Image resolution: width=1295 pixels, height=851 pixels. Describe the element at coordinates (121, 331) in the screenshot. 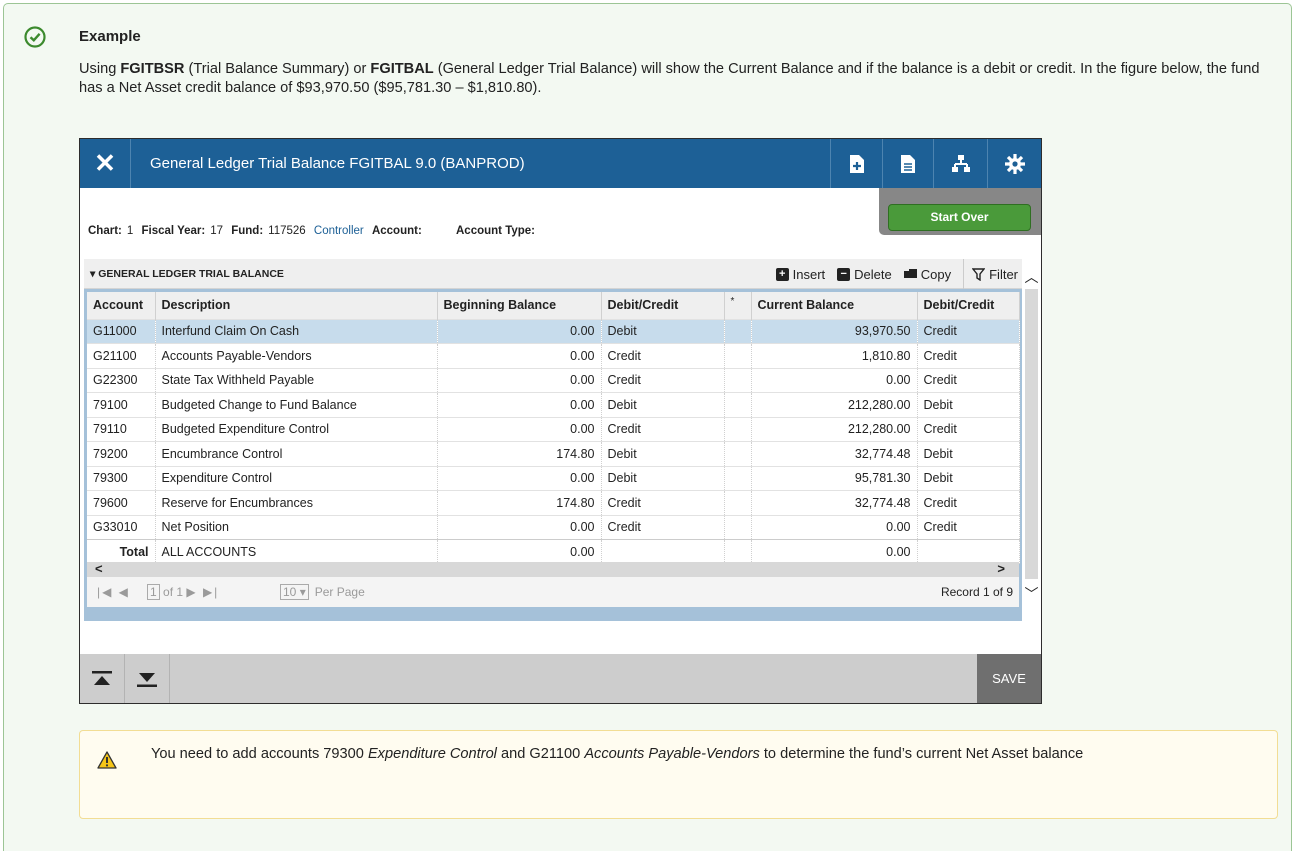

I see `account-cell: G11000` at that location.